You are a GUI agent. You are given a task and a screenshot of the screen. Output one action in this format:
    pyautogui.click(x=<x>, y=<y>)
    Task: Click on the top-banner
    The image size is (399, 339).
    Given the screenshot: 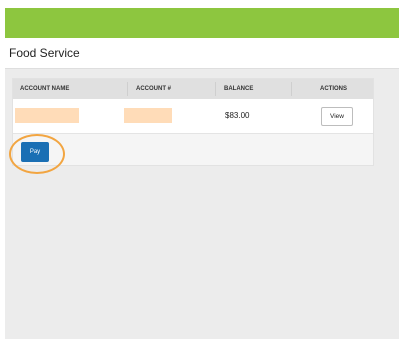 What is the action you would take?
    pyautogui.click(x=202, y=23)
    